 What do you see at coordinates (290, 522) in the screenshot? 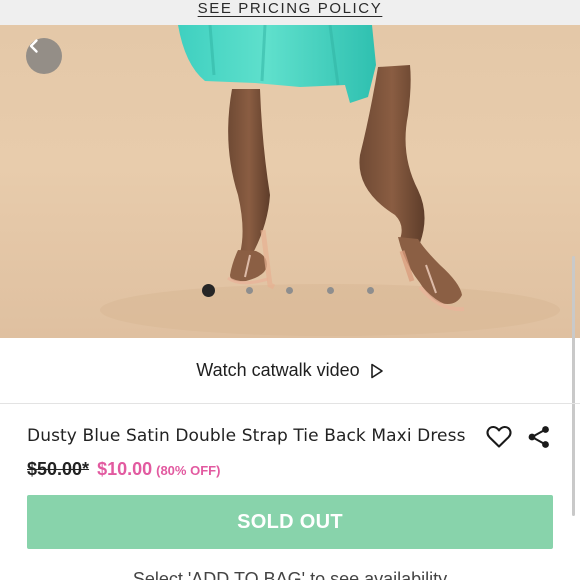
I see `sold-out-button: SOLD OUT` at bounding box center [290, 522].